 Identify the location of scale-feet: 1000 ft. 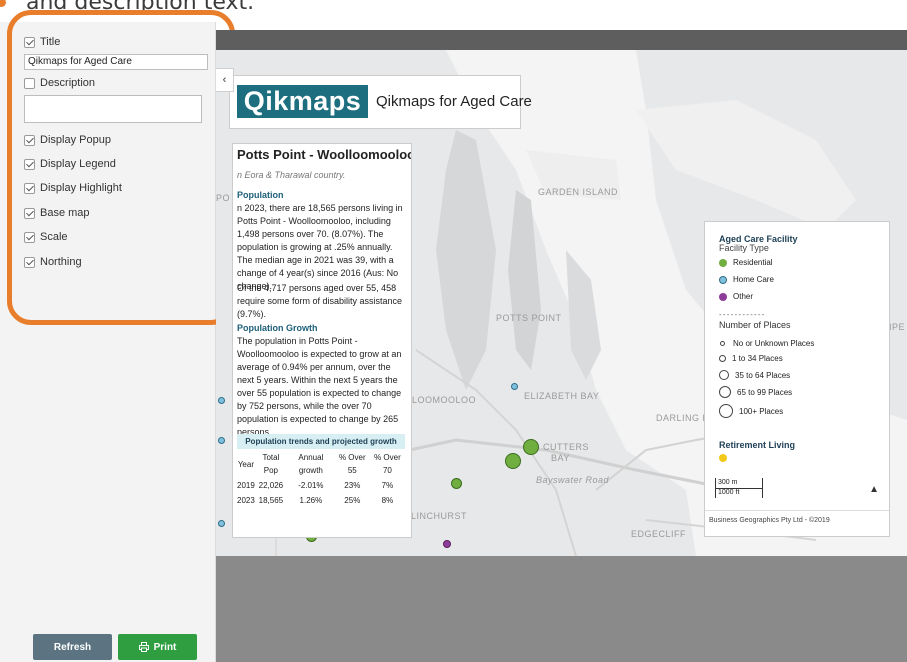
(729, 492).